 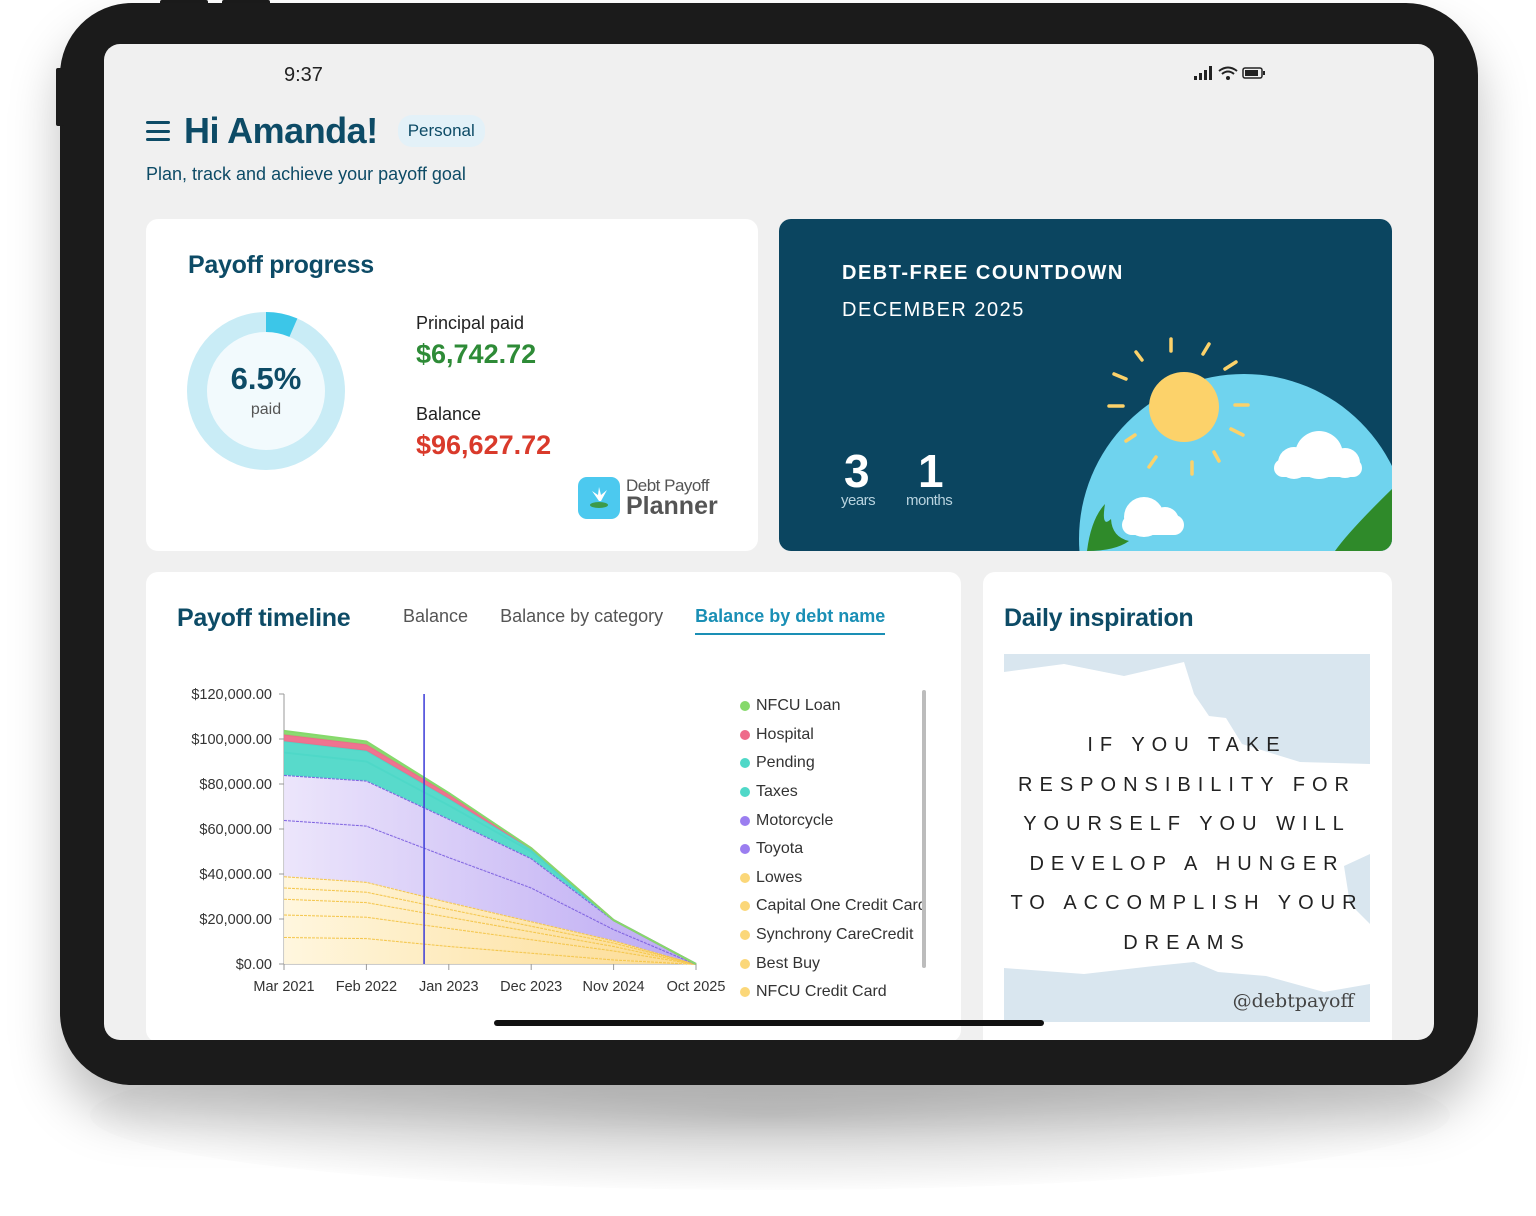 I want to click on app-logo: Debt Payoff Planner, so click(x=648, y=498).